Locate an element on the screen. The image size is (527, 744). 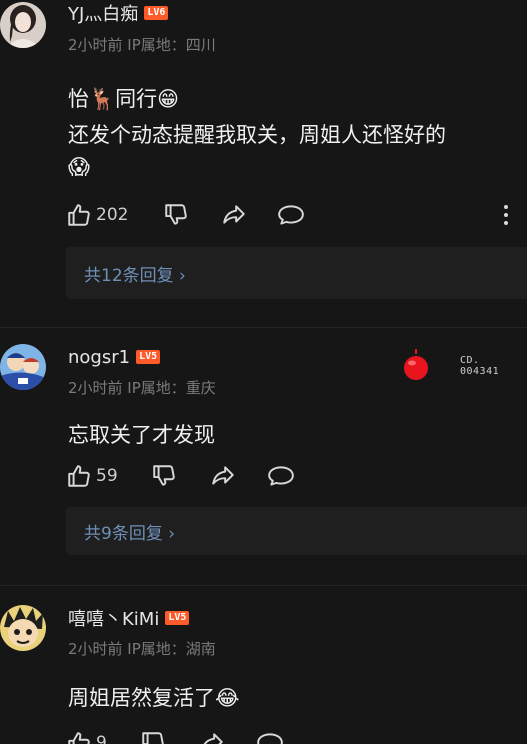
level-badge: LV6 is located at coordinates (156, 13).